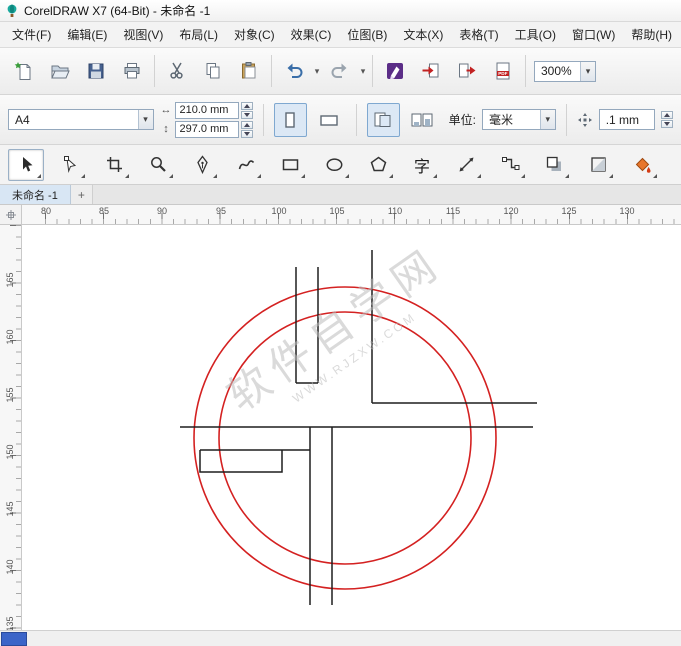 Image resolution: width=681 pixels, height=646 pixels. Describe the element at coordinates (642, 165) in the screenshot. I see `interactive-fill-tool-button` at that location.